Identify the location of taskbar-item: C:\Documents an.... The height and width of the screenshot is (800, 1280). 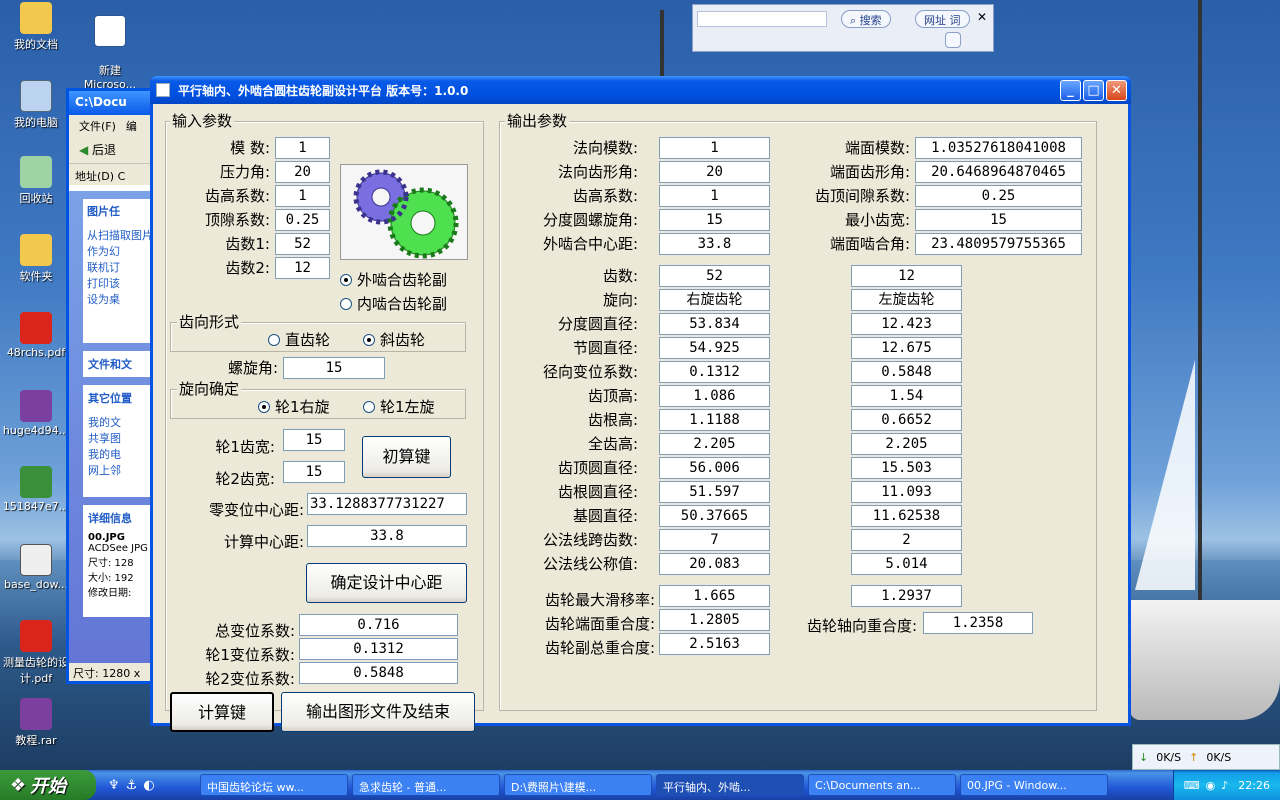
(882, 785).